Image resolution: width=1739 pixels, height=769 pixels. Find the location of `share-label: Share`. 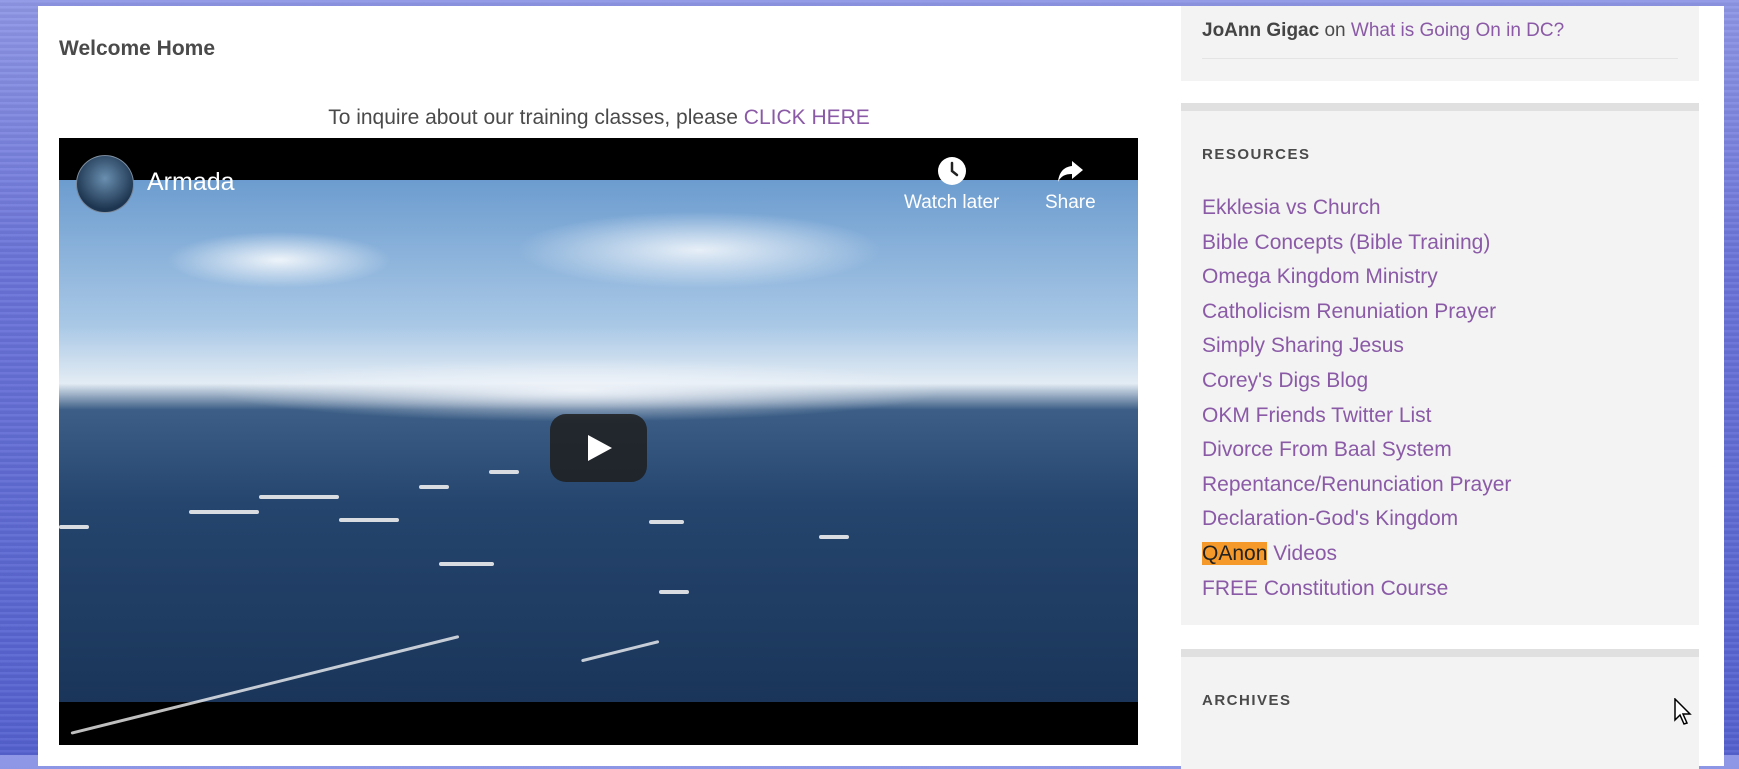

share-label: Share is located at coordinates (1070, 202).